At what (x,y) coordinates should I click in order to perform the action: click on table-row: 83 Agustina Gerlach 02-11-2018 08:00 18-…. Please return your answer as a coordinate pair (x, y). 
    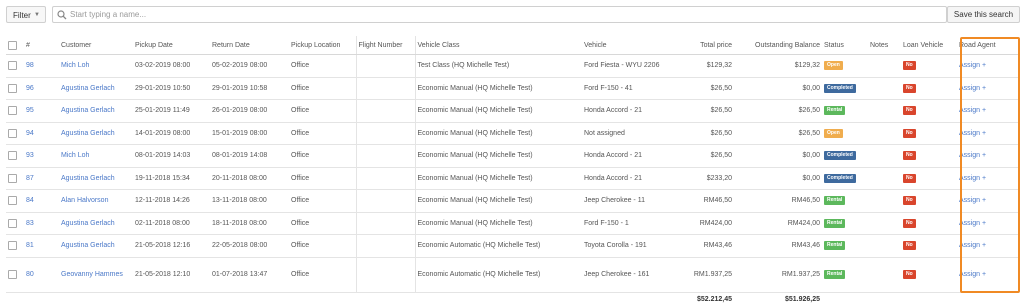
    Looking at the image, I should click on (512, 223).